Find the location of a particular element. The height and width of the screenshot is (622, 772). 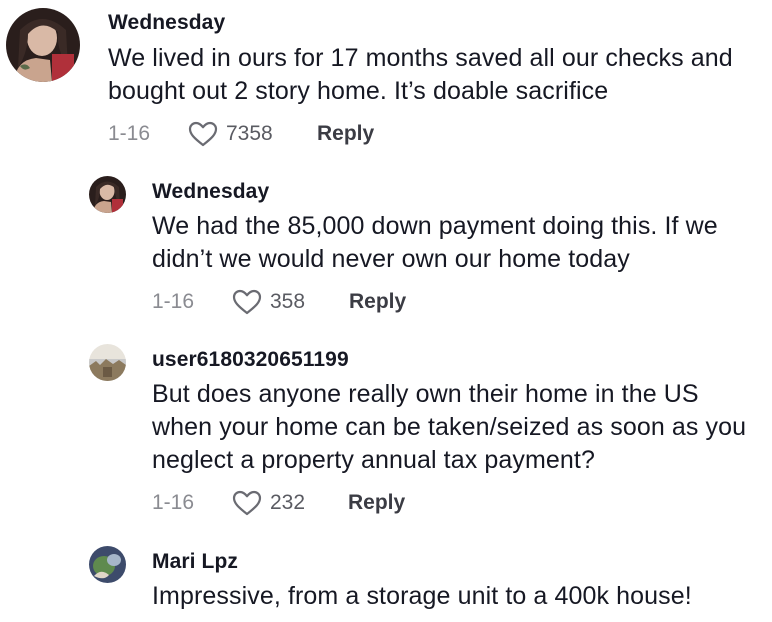

comment-meta: 1-16 358 Reply is located at coordinates (352, 302).